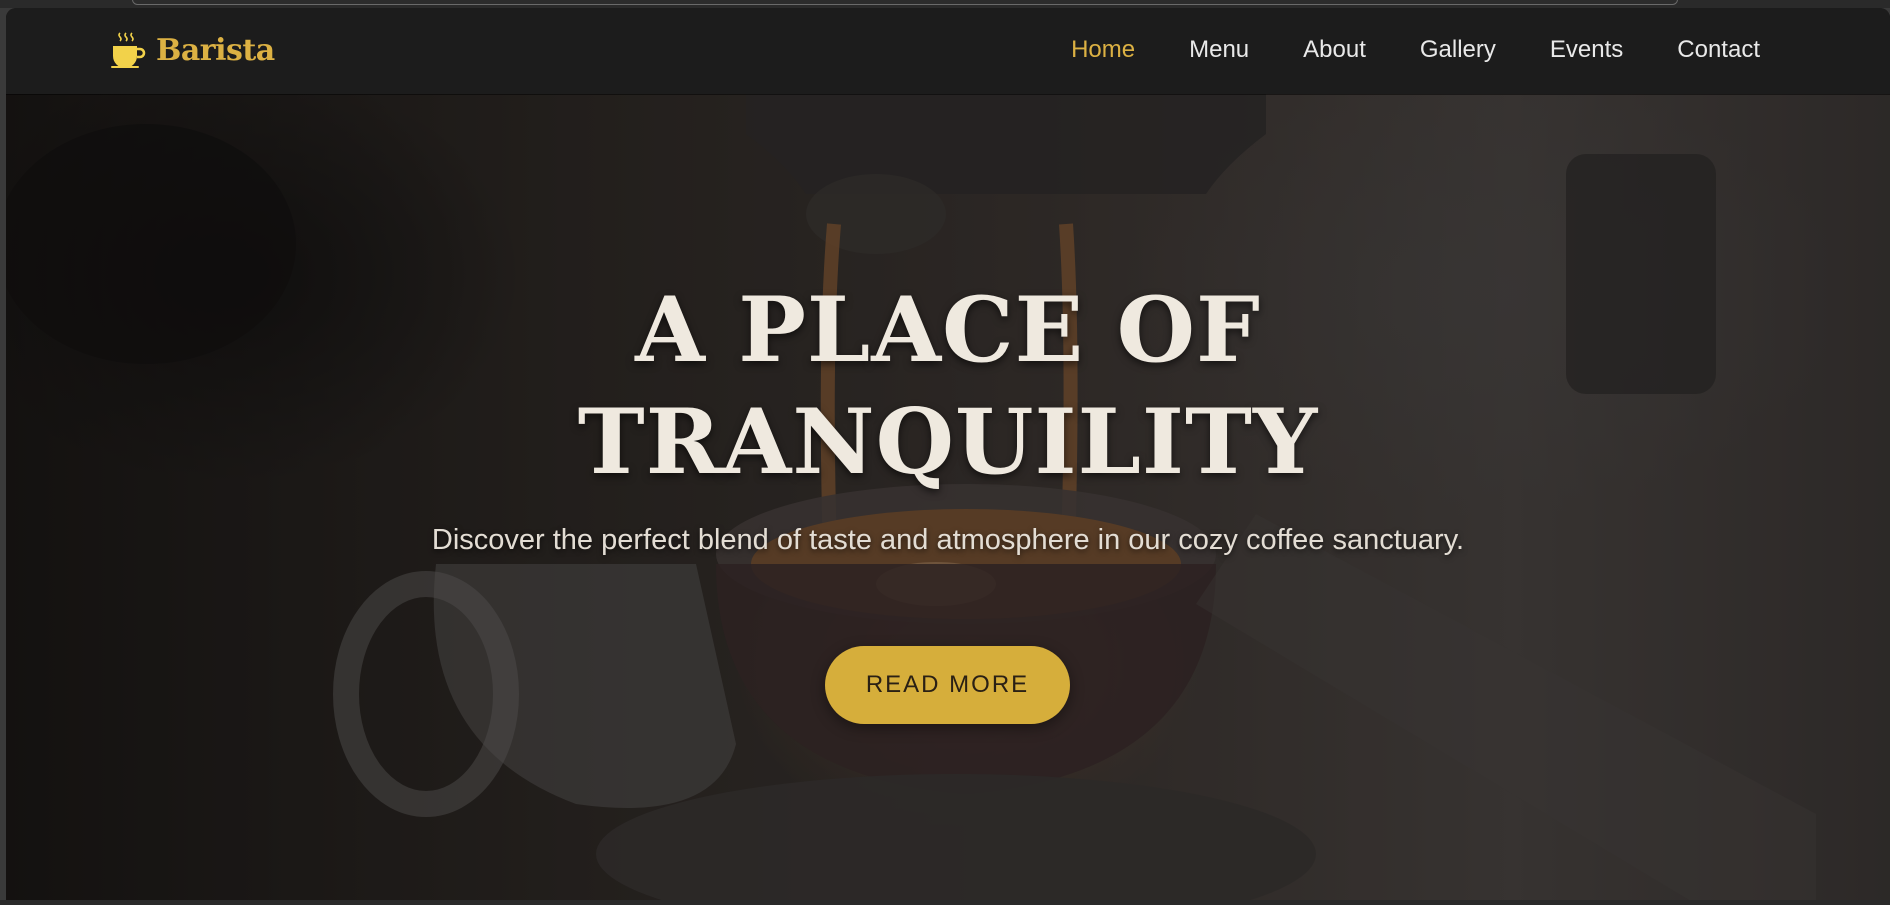  Describe the element at coordinates (1219, 50) in the screenshot. I see `nav-item-menu: Menu` at that location.